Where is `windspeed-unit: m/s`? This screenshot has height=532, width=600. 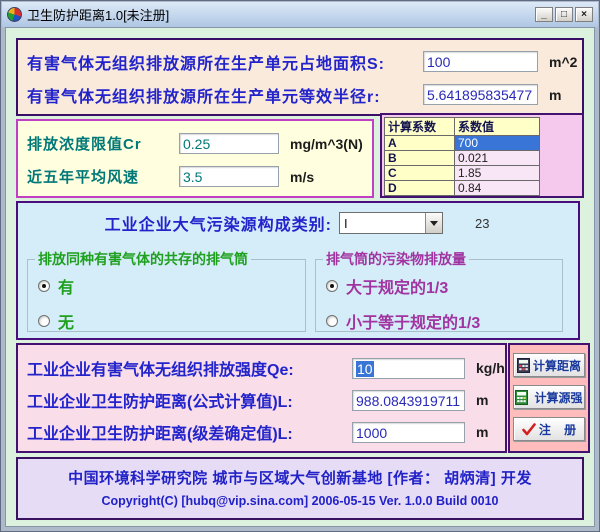
windspeed-unit: m/s is located at coordinates (302, 176).